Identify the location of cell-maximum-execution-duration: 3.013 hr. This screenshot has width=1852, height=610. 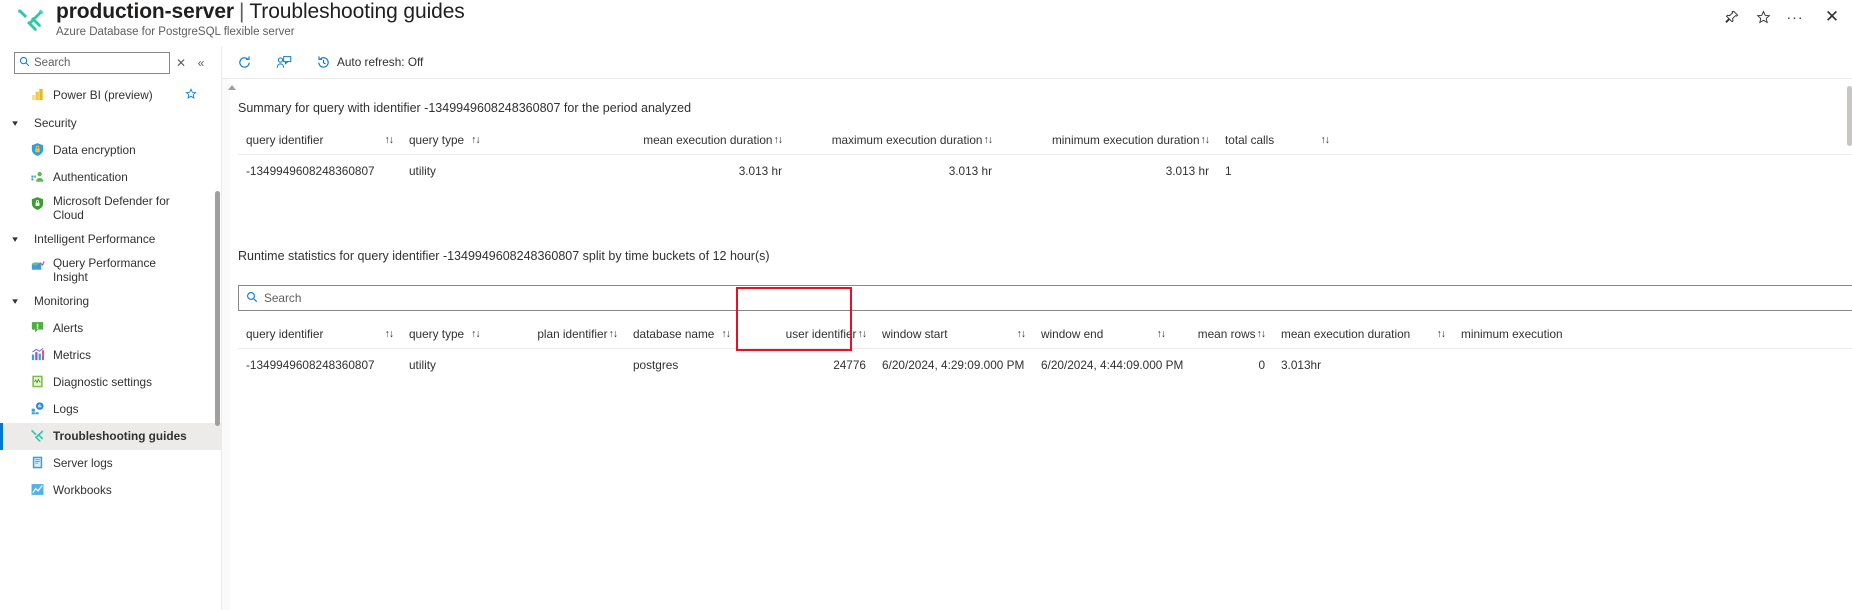
(970, 171).